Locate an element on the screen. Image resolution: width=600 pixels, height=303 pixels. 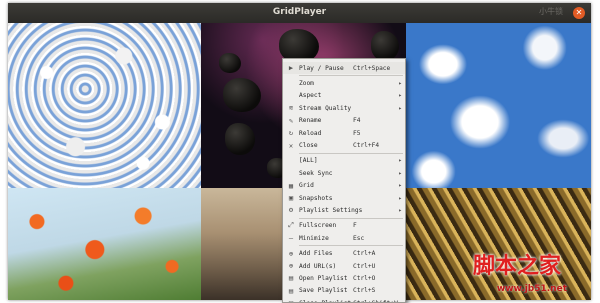
menu-item-shortcut: Ctrl+O is located at coordinates (364, 278).